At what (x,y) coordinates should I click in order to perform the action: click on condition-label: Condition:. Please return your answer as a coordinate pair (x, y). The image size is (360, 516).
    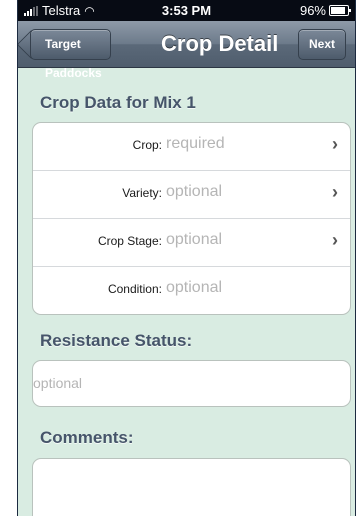
    Looking at the image, I should click on (134, 289).